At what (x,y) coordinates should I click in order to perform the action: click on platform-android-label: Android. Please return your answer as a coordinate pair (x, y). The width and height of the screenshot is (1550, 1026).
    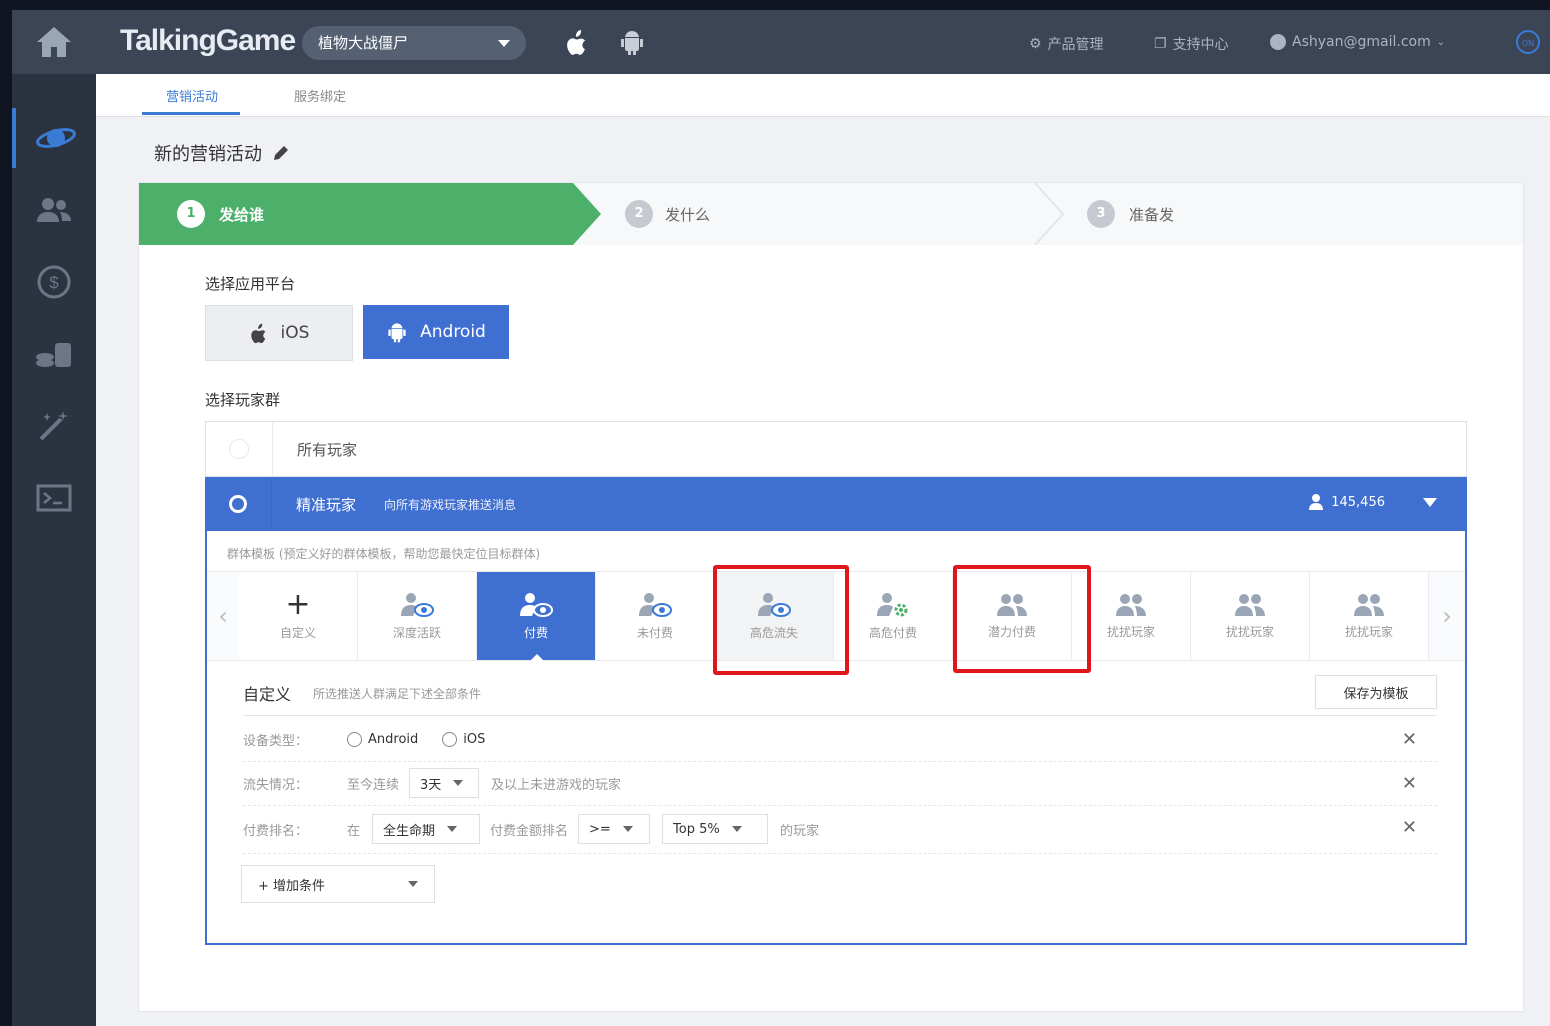
    Looking at the image, I should click on (453, 332).